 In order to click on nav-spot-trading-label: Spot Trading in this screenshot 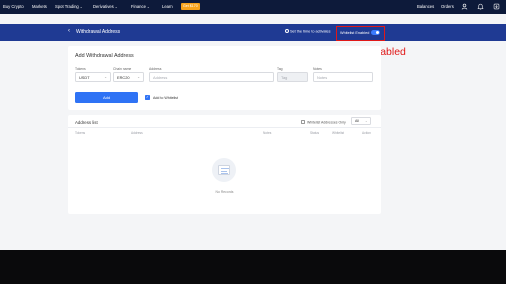, I will do `click(67, 6)`.